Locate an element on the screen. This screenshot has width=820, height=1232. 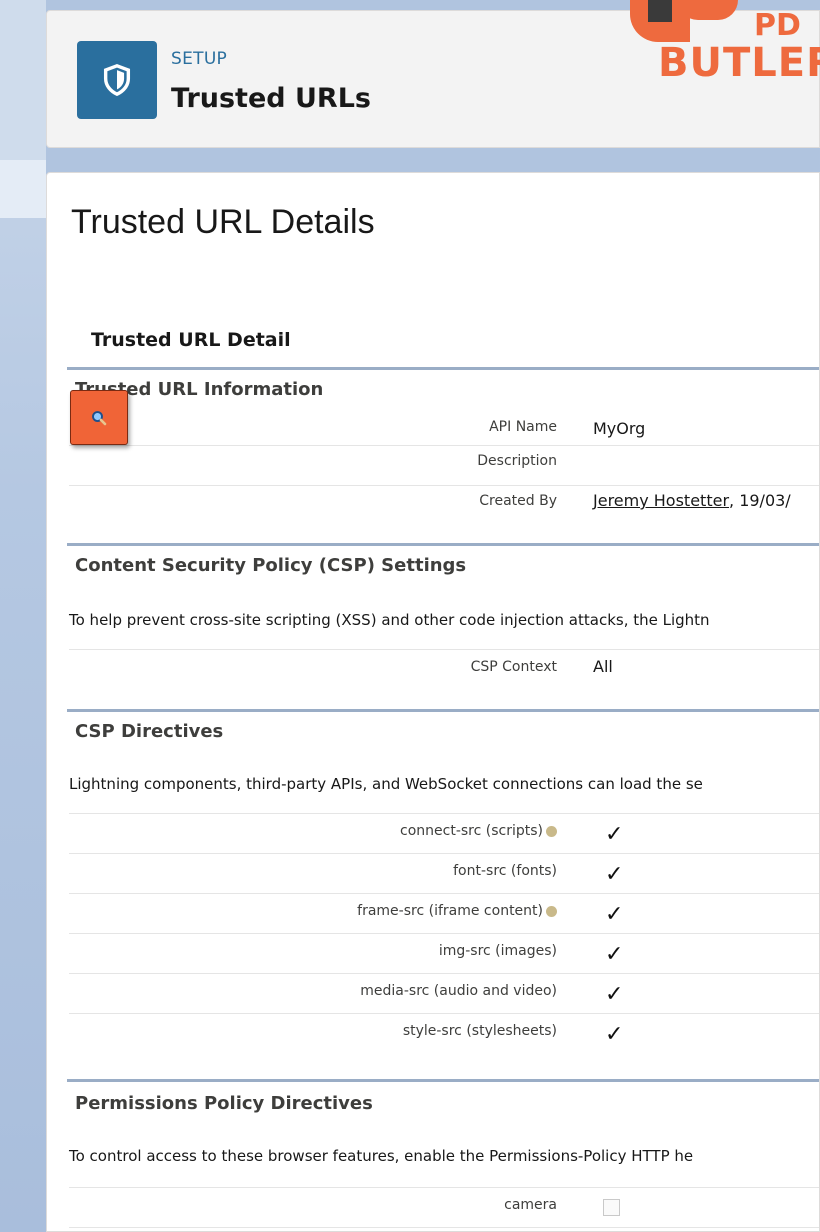
header-eyebrow: SETUP is located at coordinates (199, 59).